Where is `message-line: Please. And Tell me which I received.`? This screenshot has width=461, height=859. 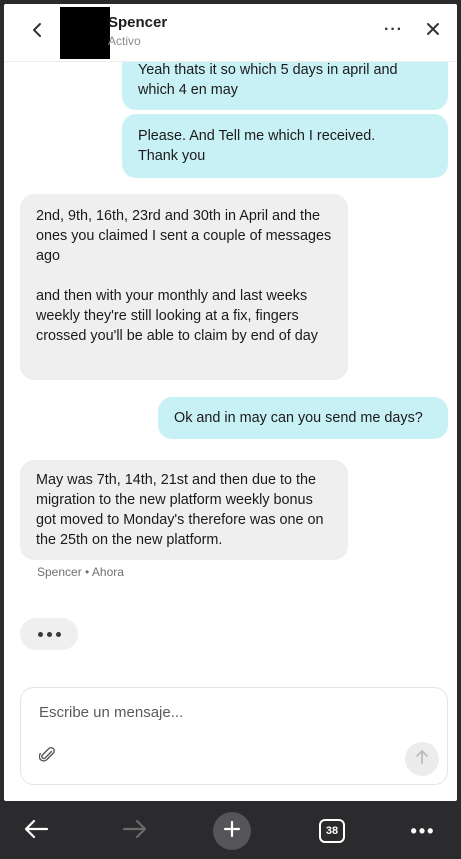 message-line: Please. And Tell me which I received. is located at coordinates (257, 136).